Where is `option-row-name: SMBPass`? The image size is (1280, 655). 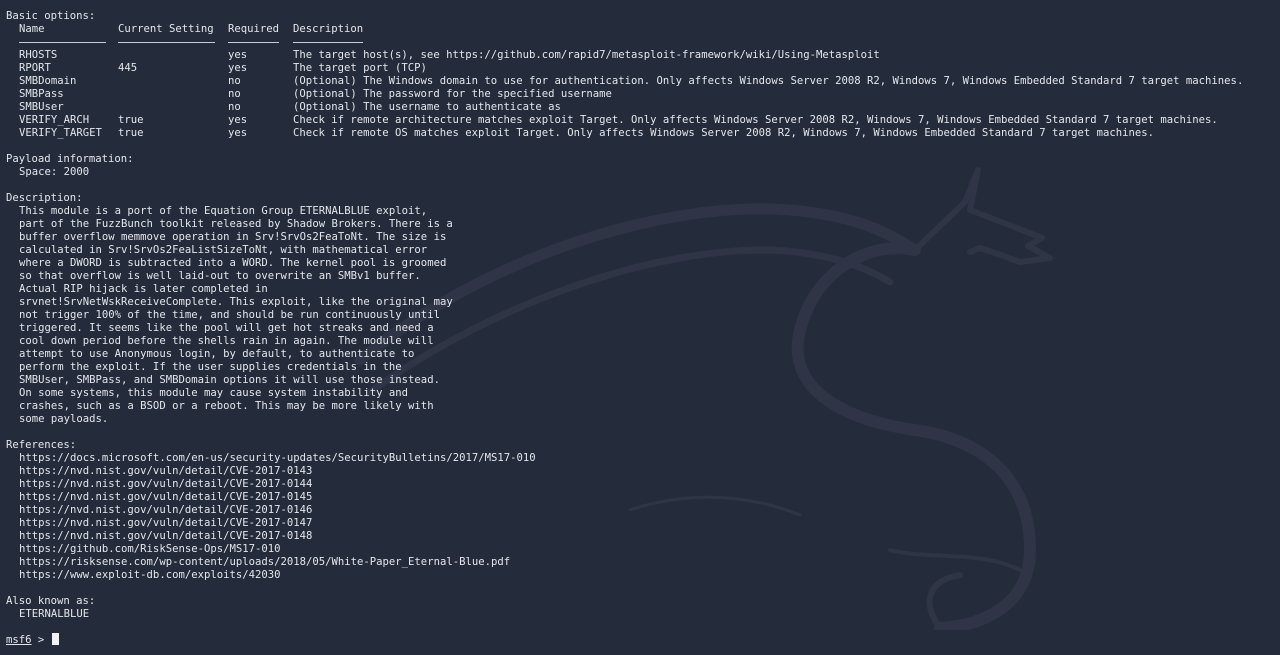
option-row-name: SMBPass is located at coordinates (41, 94).